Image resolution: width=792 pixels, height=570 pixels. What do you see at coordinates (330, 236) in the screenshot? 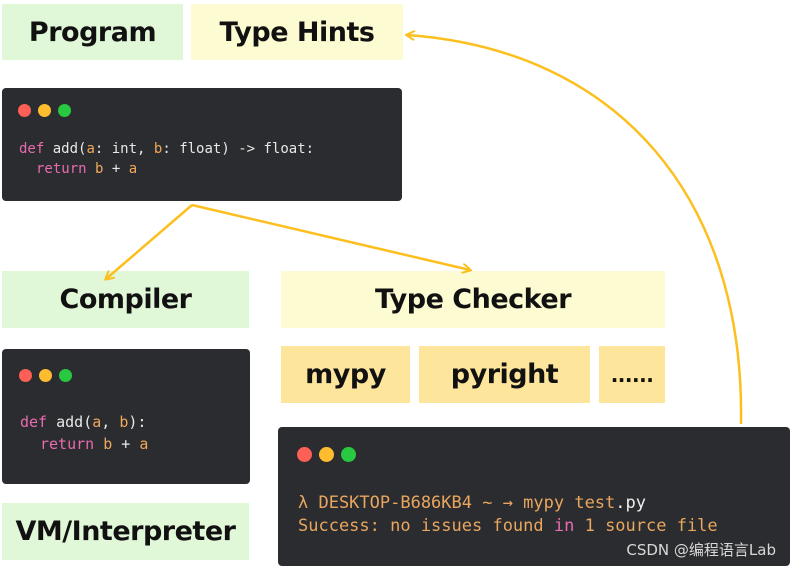
I see `arrow-to-type-checker` at bounding box center [330, 236].